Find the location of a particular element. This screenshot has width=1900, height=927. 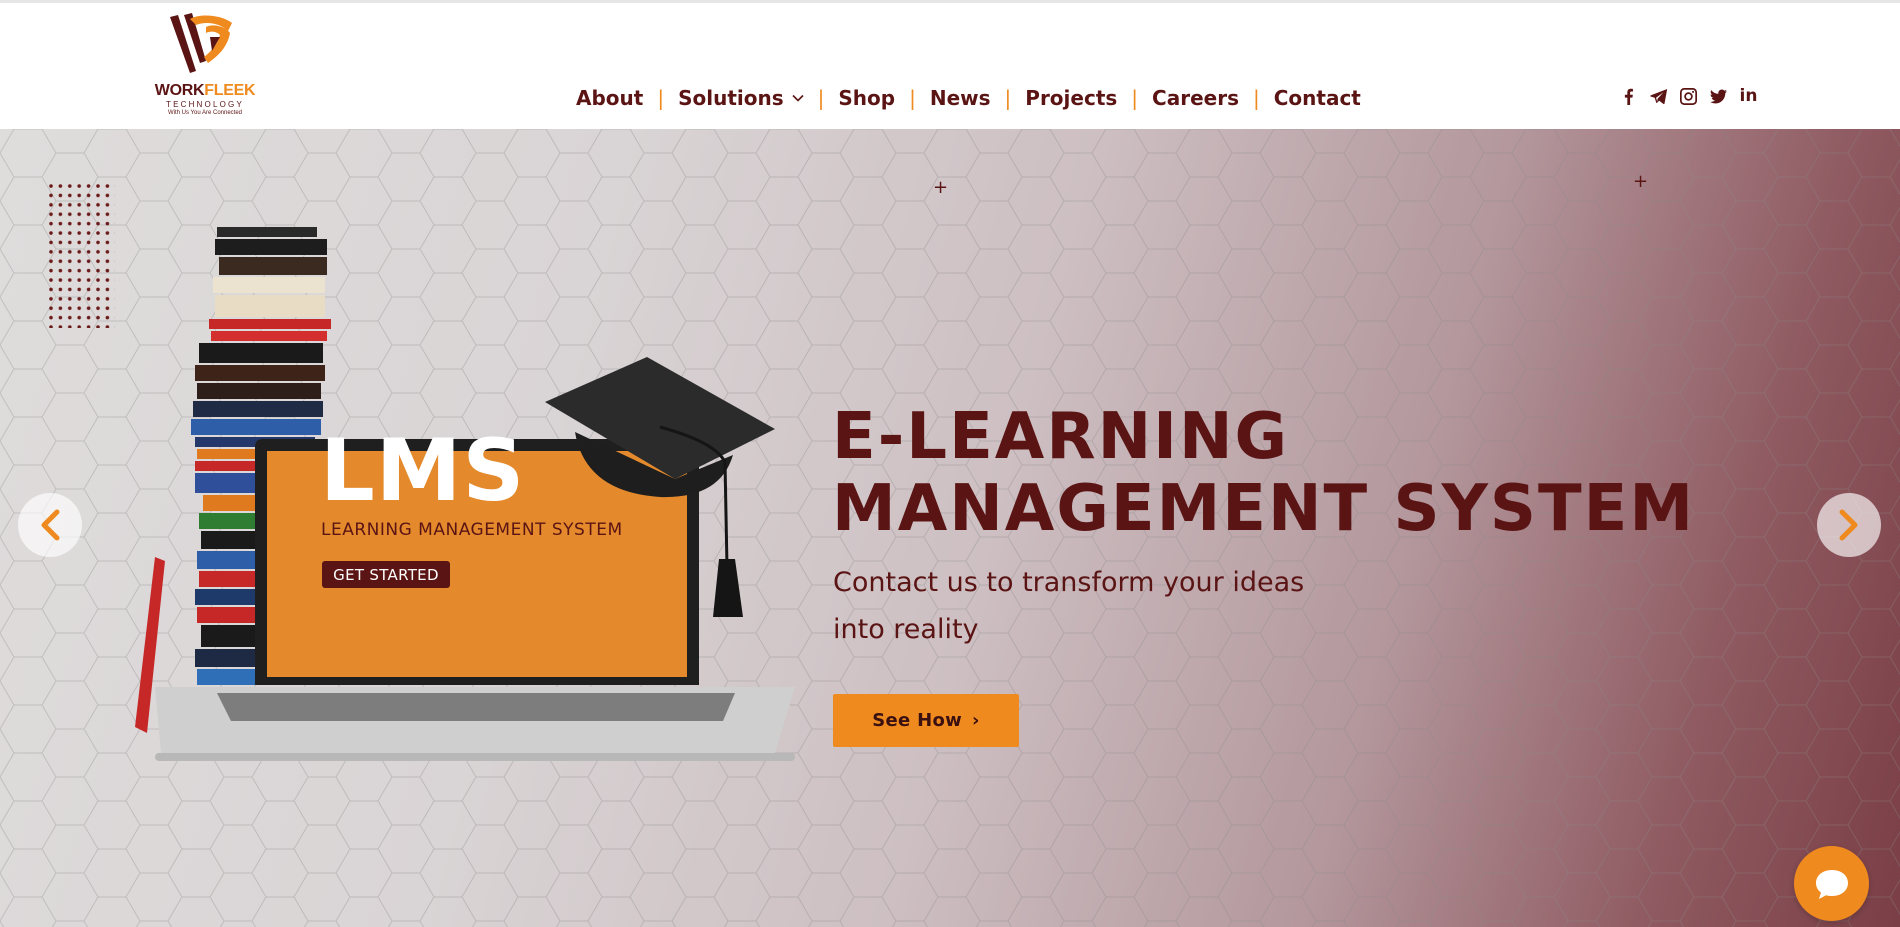

nav-about: About is located at coordinates (609, 98).